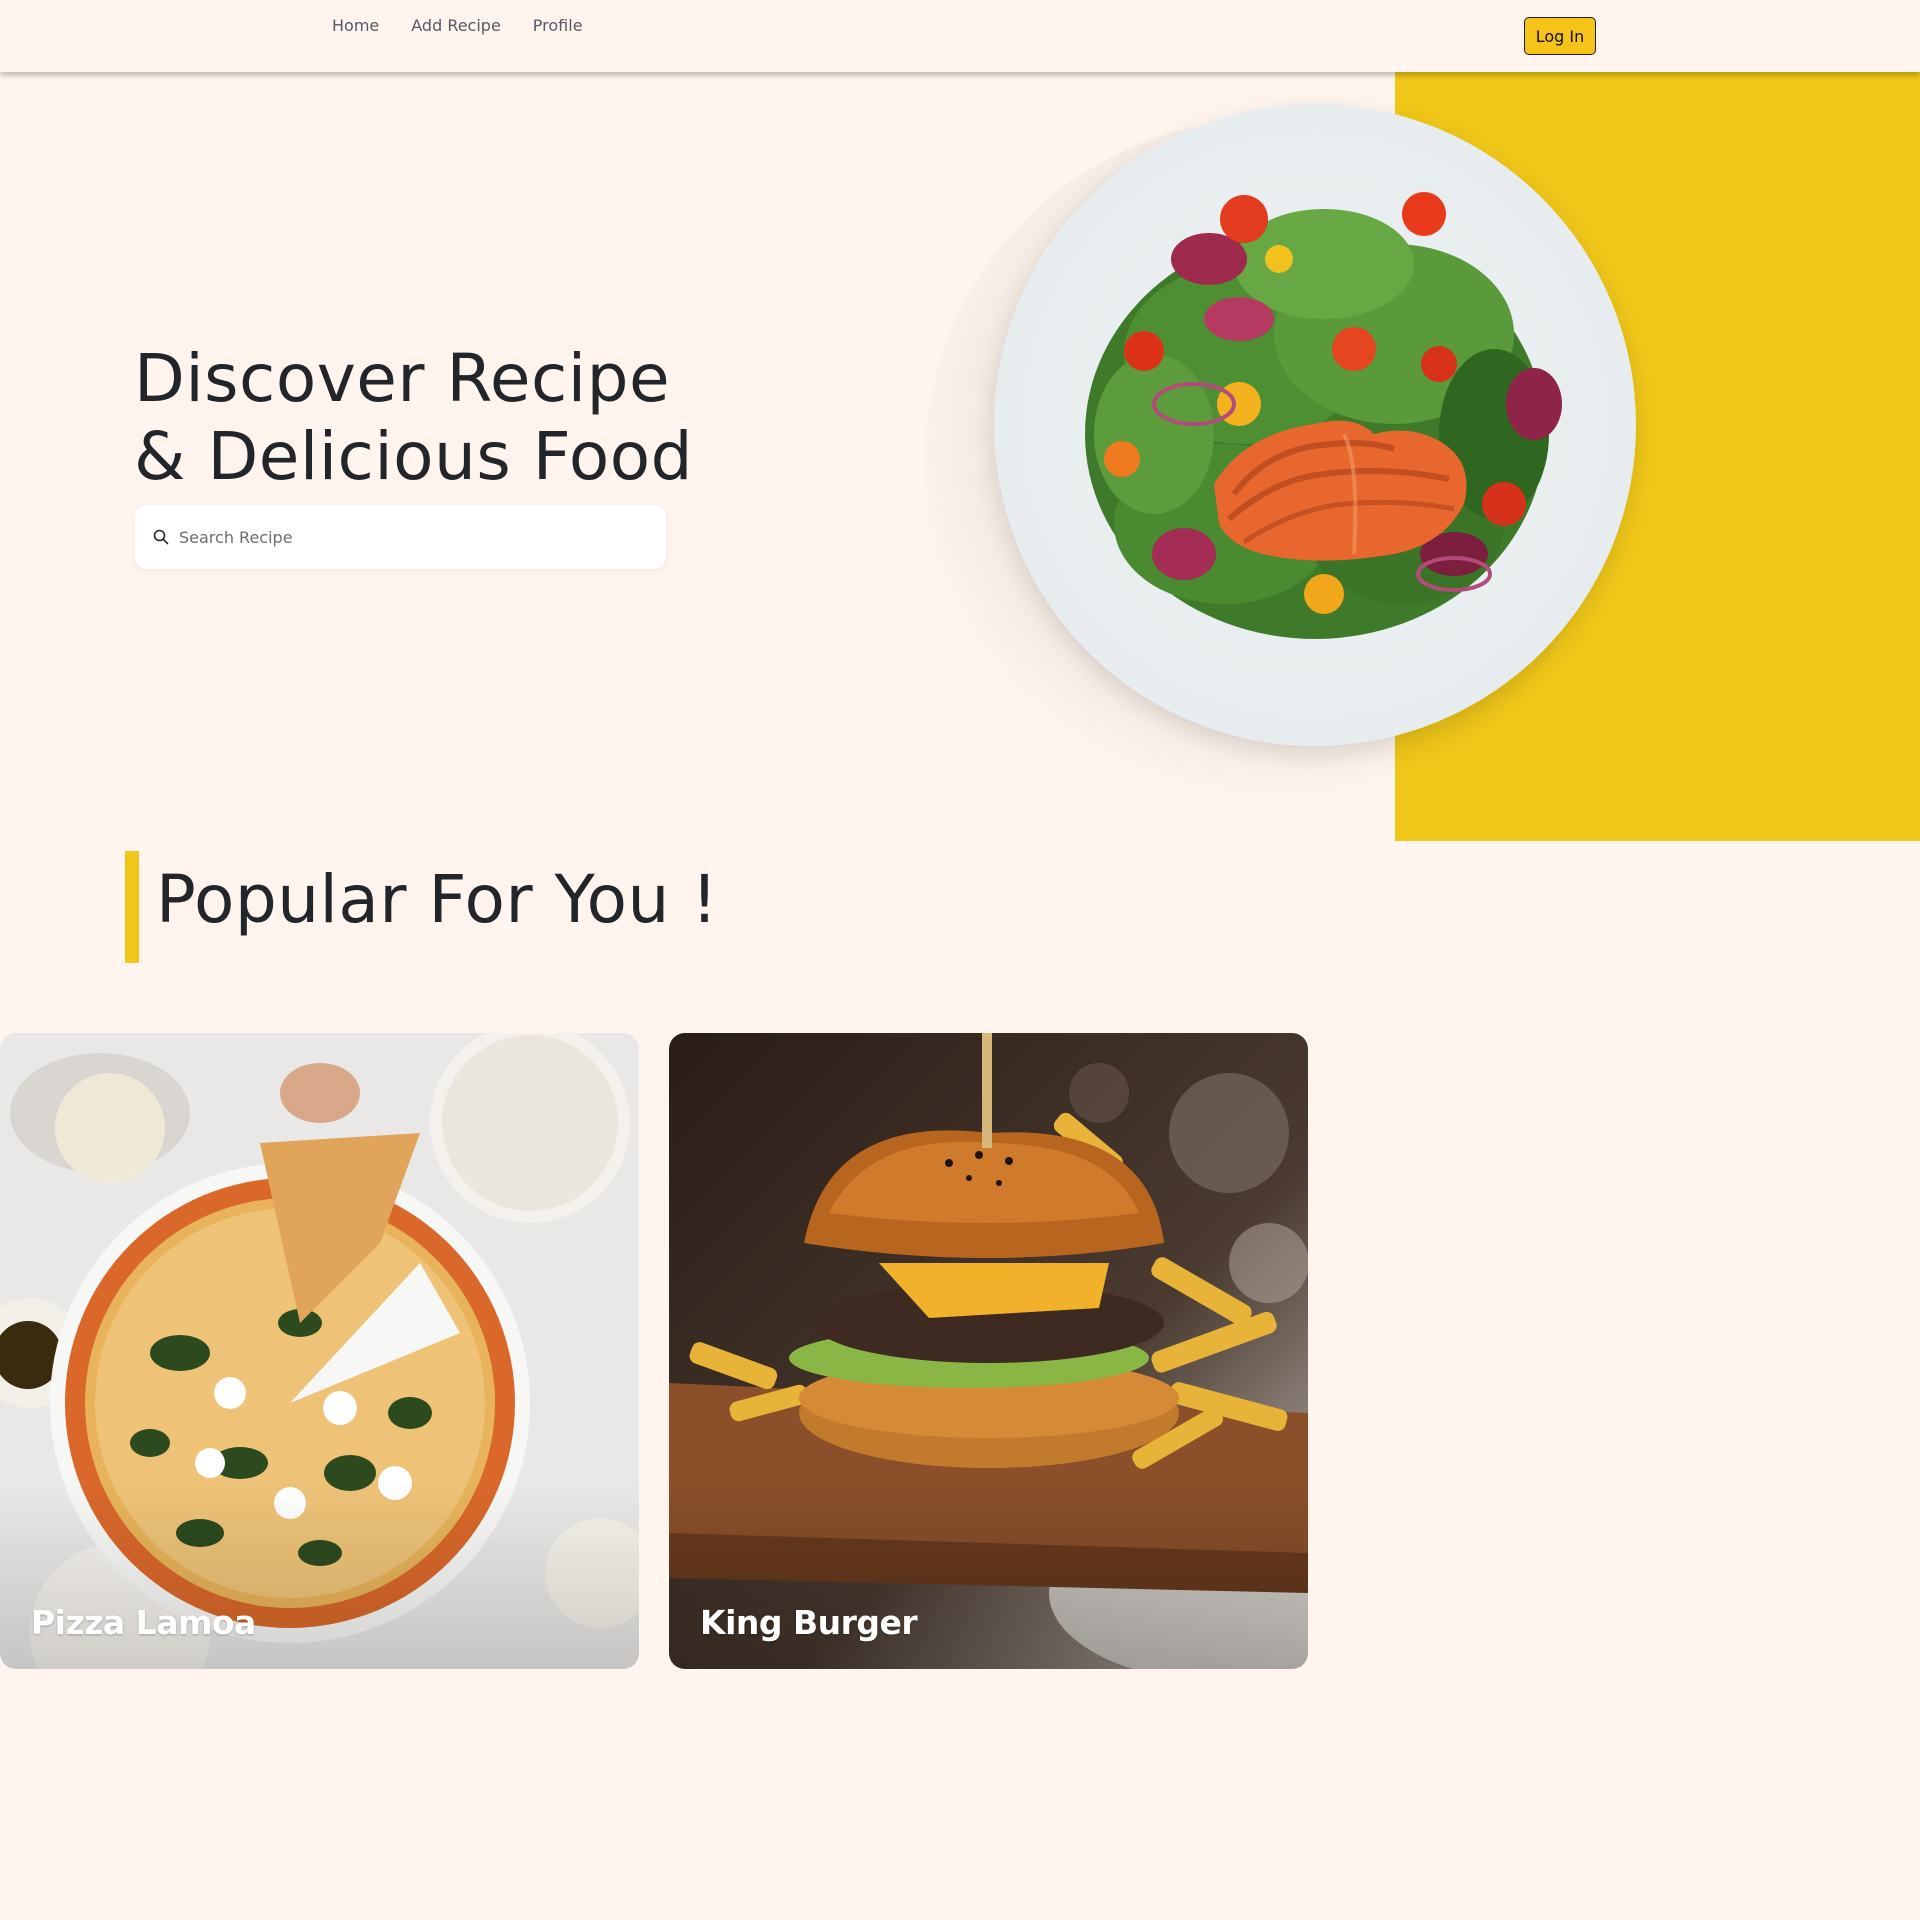 The width and height of the screenshot is (1920, 1920). What do you see at coordinates (437, 899) in the screenshot?
I see `popular-section-title: Popular For You !` at bounding box center [437, 899].